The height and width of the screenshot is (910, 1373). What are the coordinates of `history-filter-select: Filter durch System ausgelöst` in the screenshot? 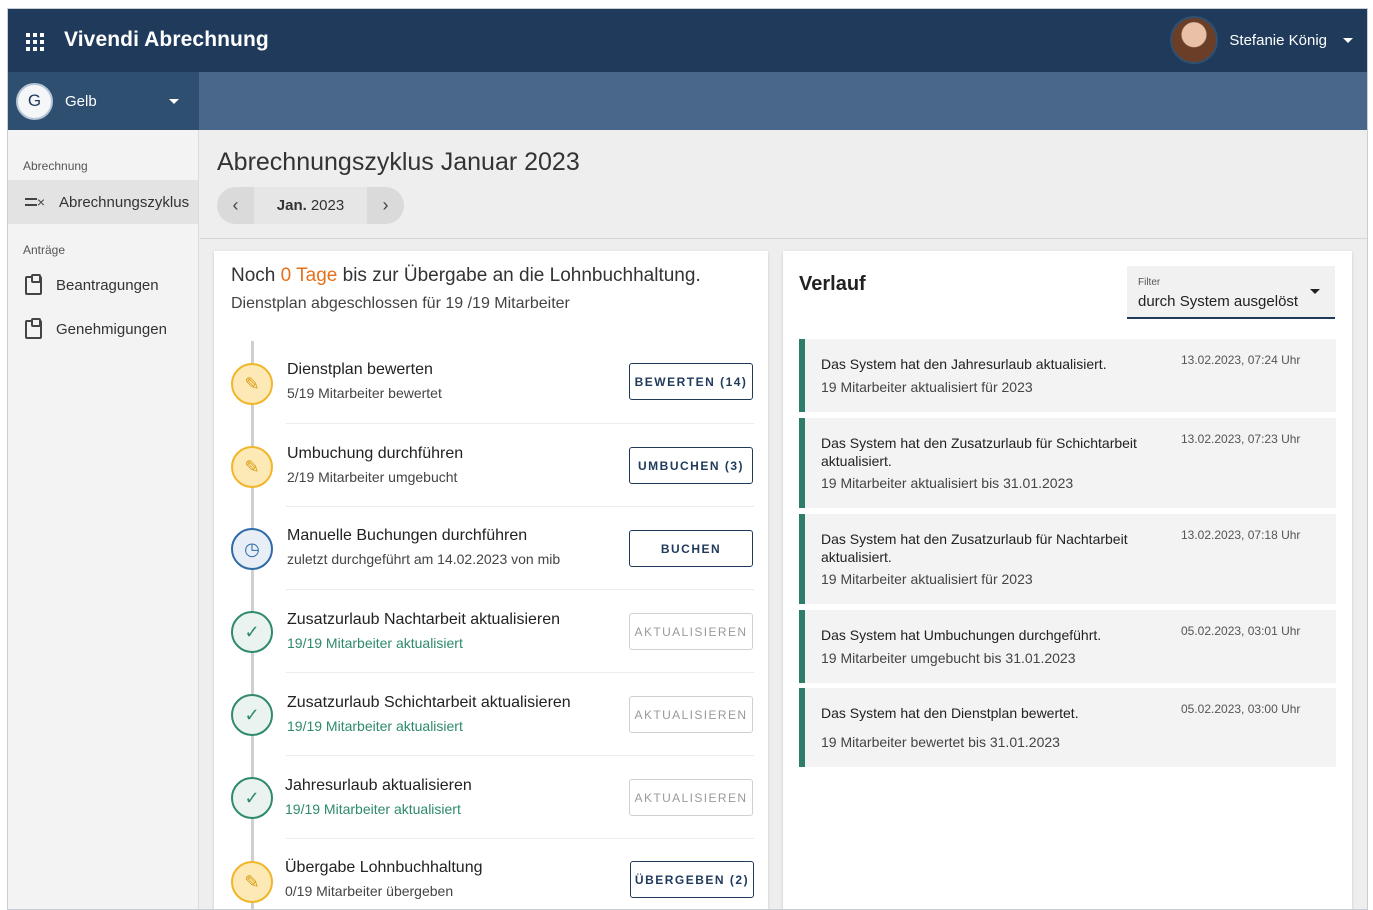 It's located at (1231, 292).